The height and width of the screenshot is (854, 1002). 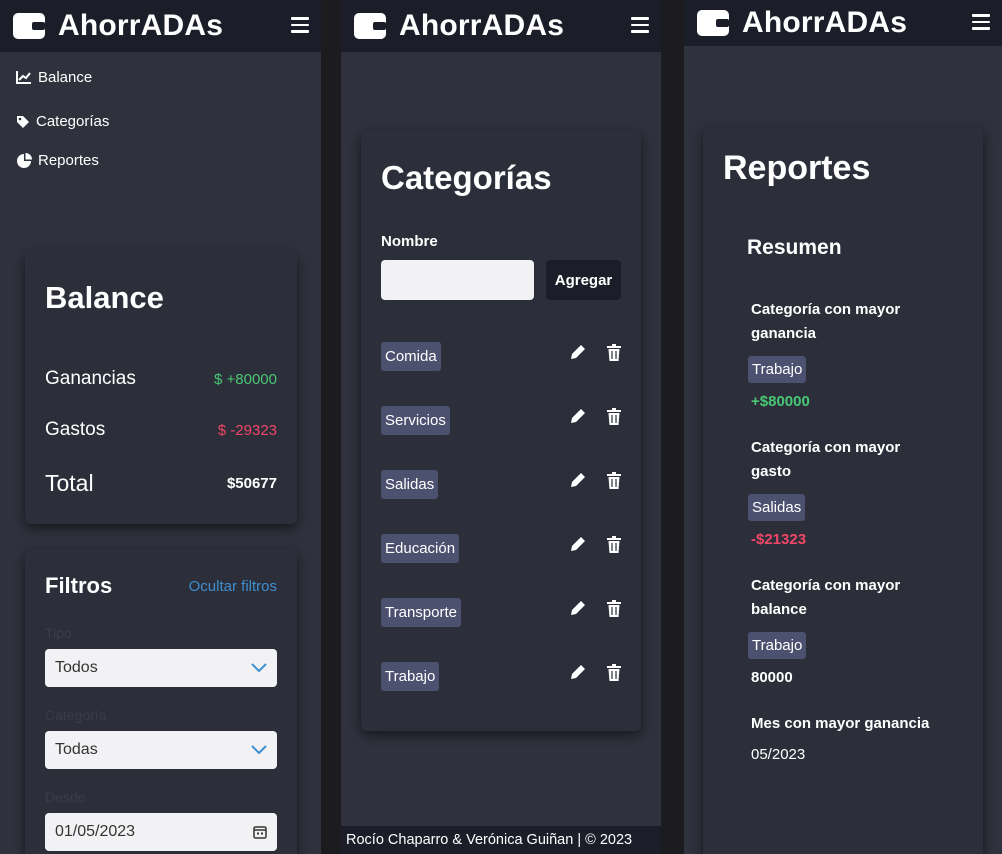 I want to click on balance-label: Total, so click(x=69, y=483).